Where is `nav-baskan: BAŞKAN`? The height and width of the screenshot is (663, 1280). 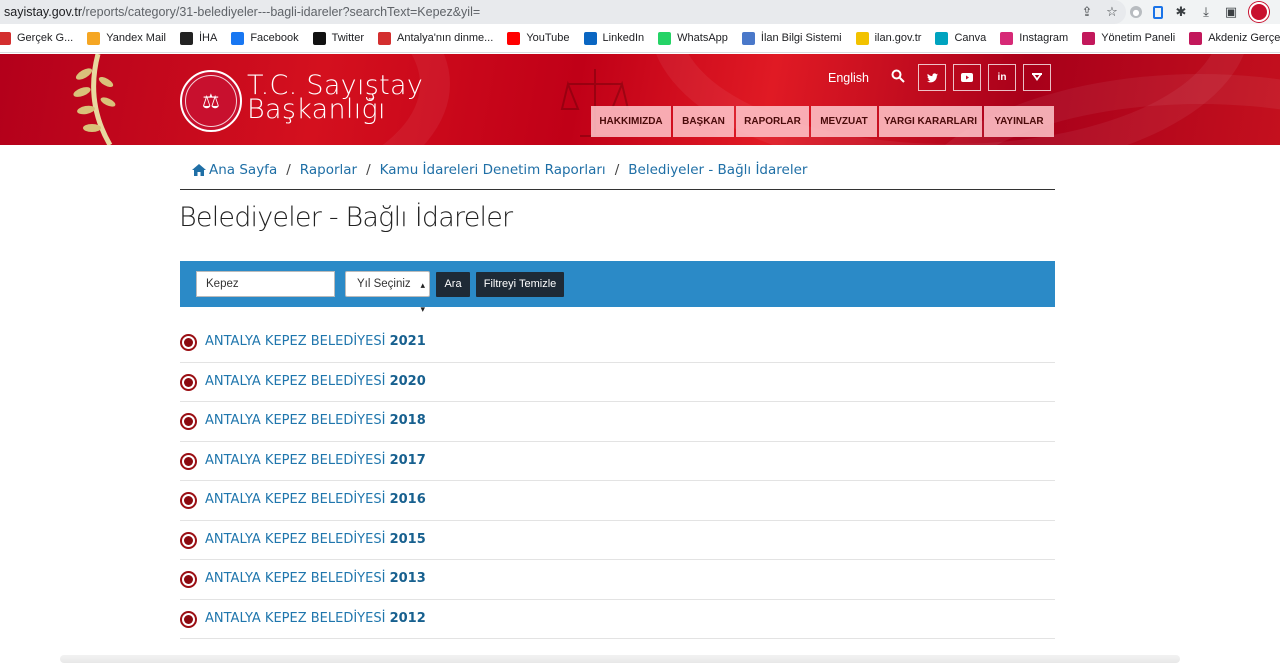 nav-baskan: BAŞKAN is located at coordinates (703, 121).